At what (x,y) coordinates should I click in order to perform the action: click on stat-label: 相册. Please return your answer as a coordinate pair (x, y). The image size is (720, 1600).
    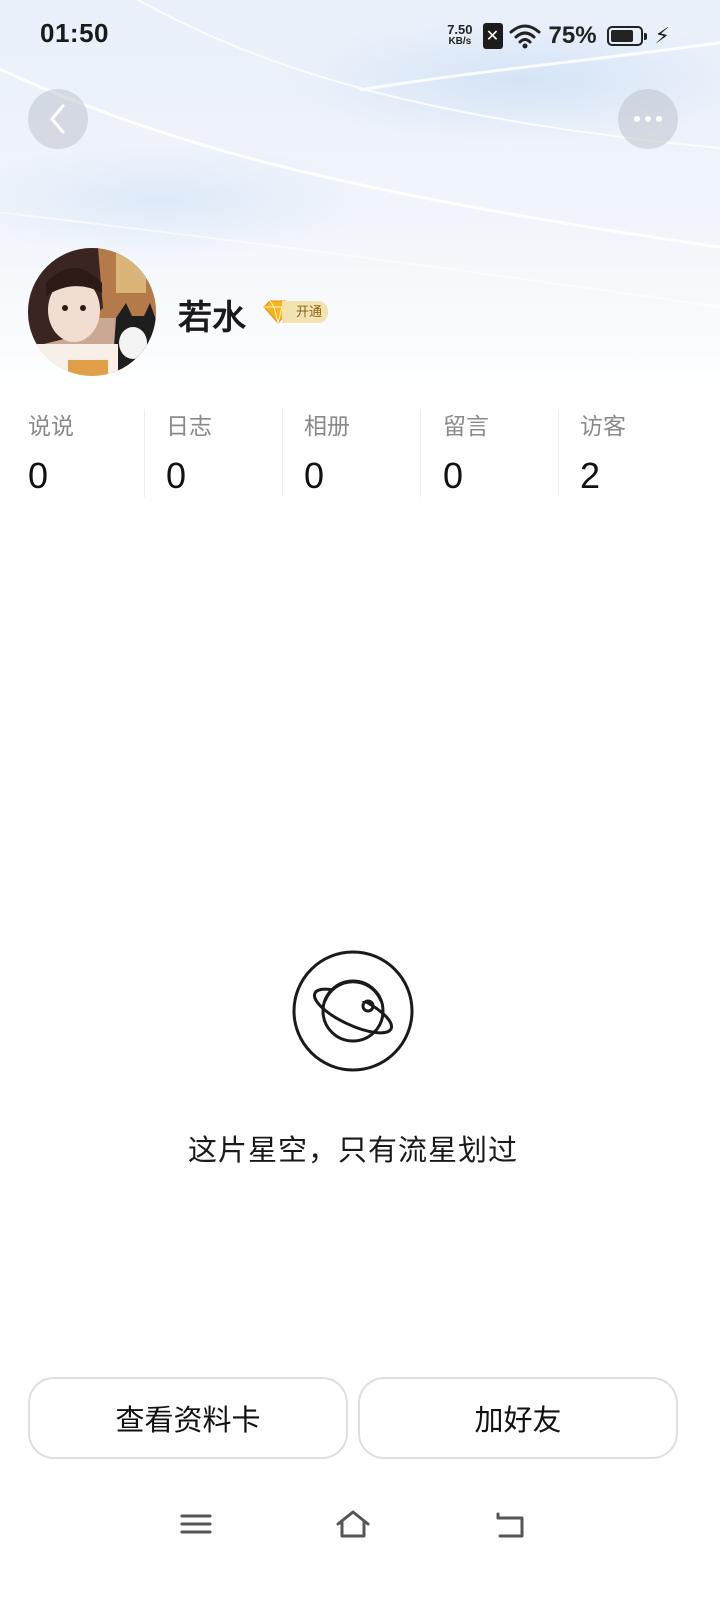
    Looking at the image, I should click on (327, 426).